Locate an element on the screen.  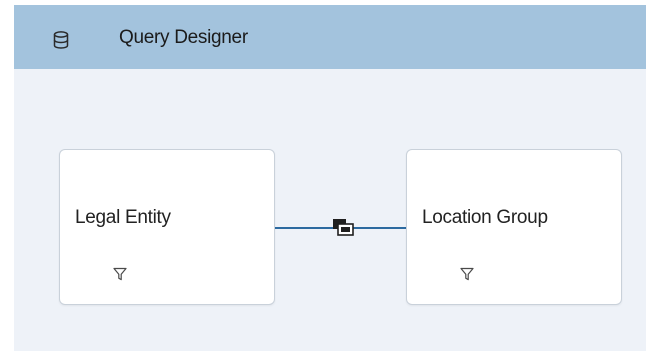
entity-node-legal-entity: Legal Entity is located at coordinates (167, 227).